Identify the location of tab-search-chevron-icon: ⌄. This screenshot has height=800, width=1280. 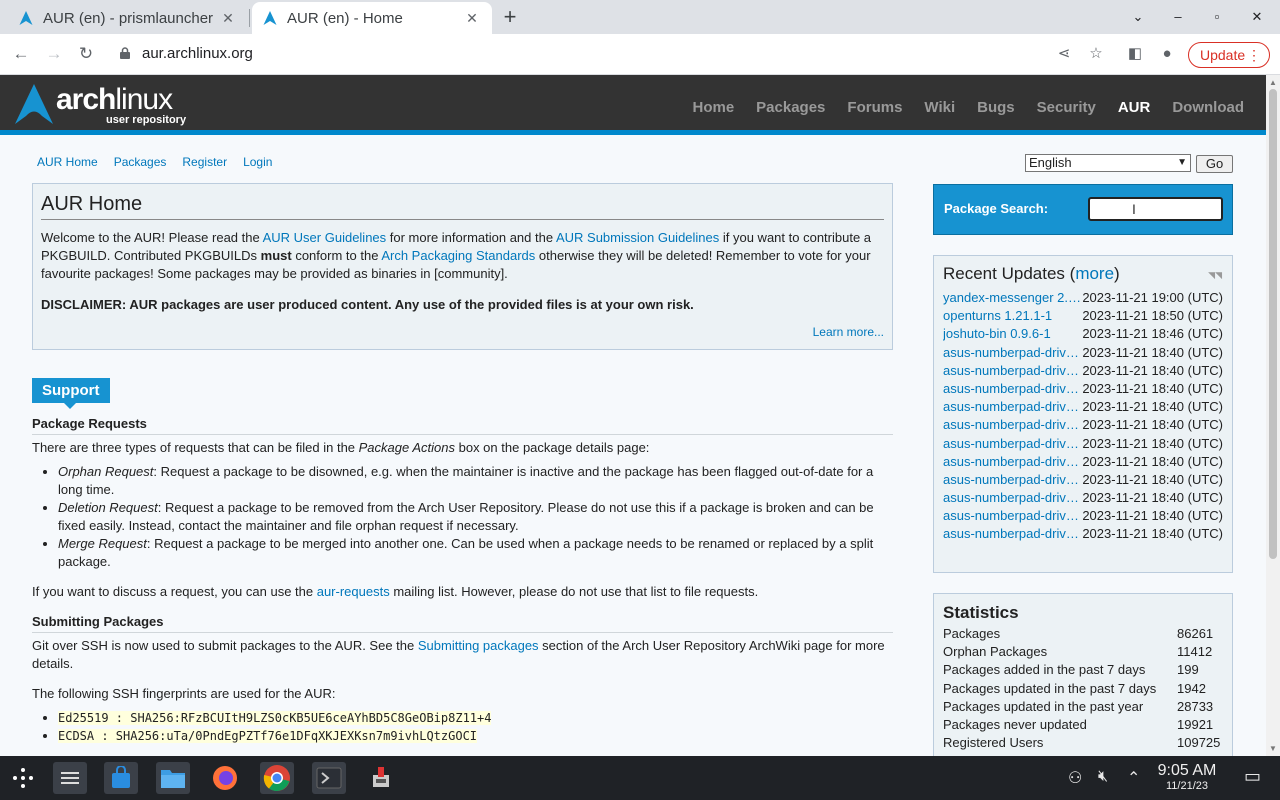
(1138, 17).